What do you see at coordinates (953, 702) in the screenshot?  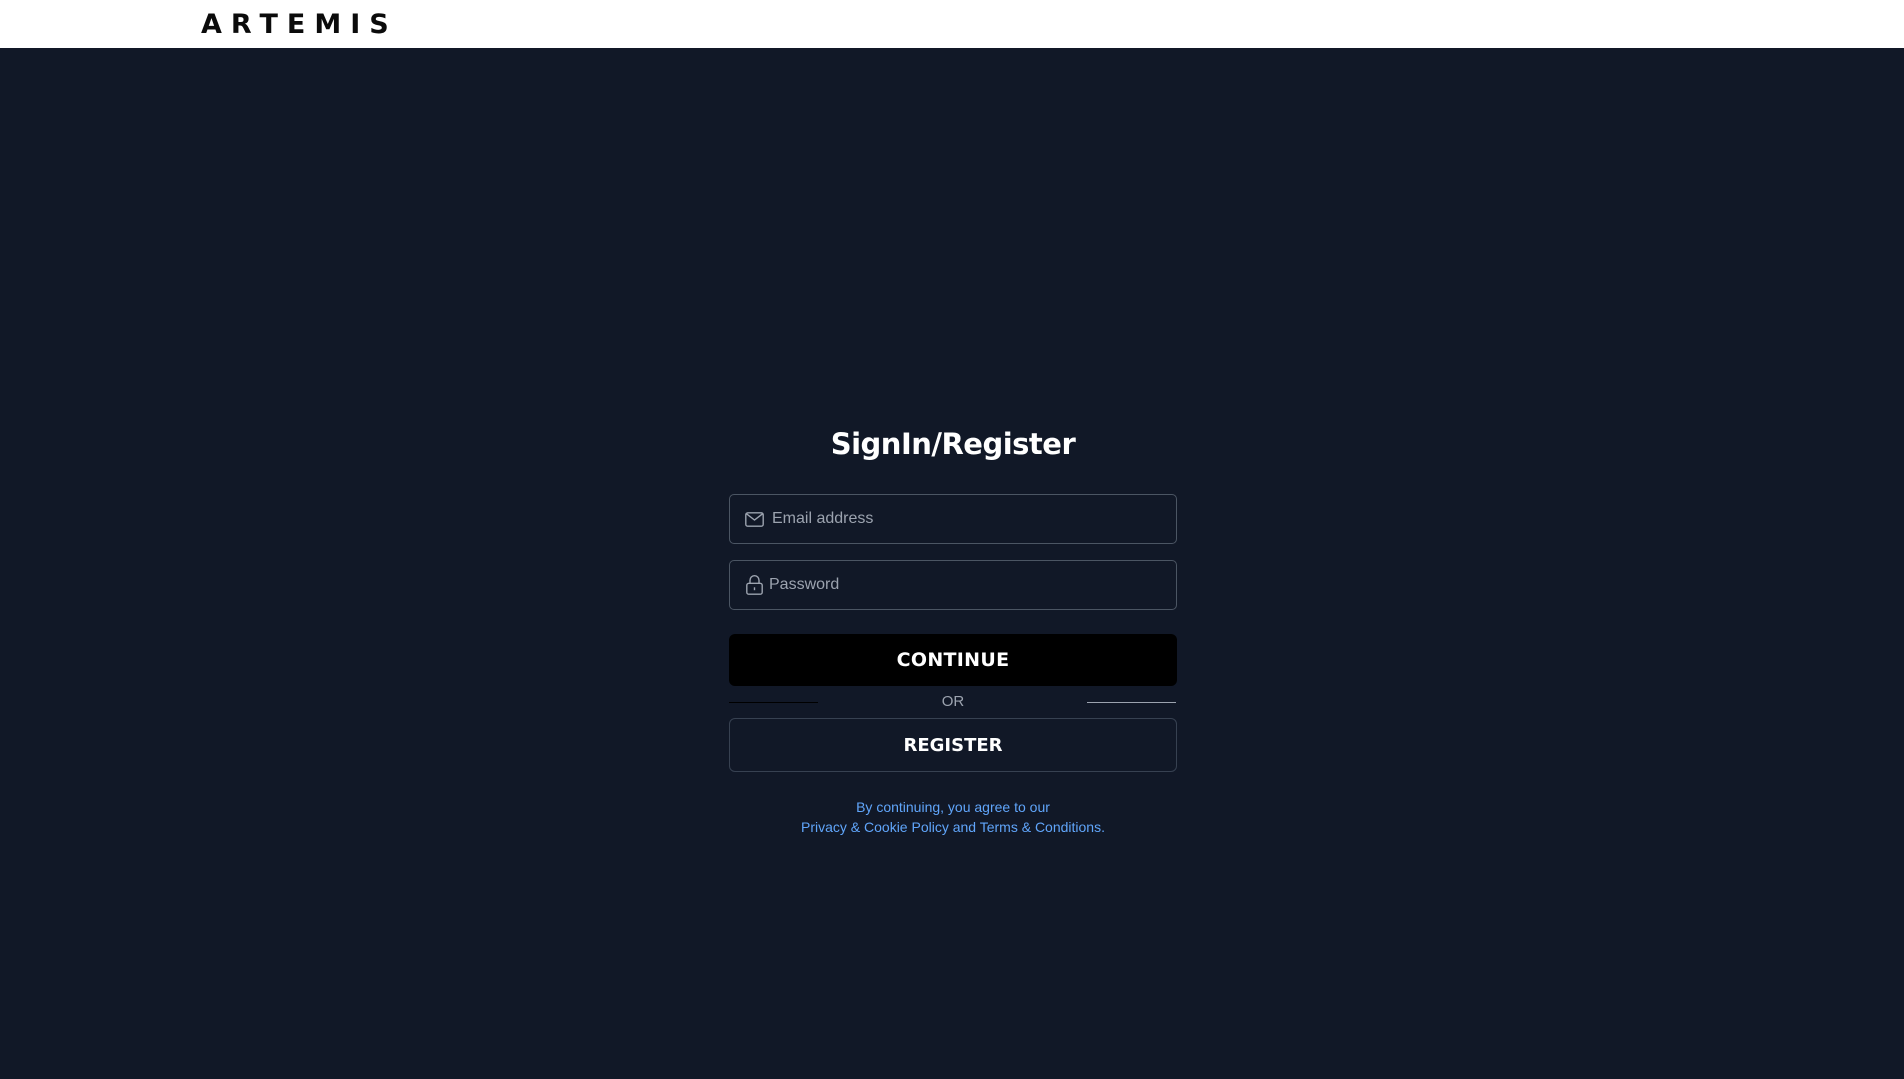 I see `or-divider: OR` at bounding box center [953, 702].